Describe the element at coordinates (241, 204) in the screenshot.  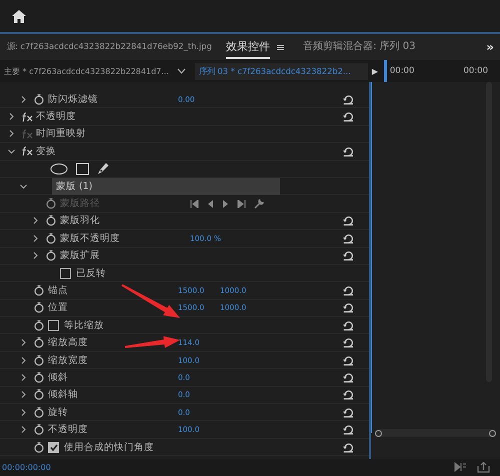
I see `next-keyframe-icon` at that location.